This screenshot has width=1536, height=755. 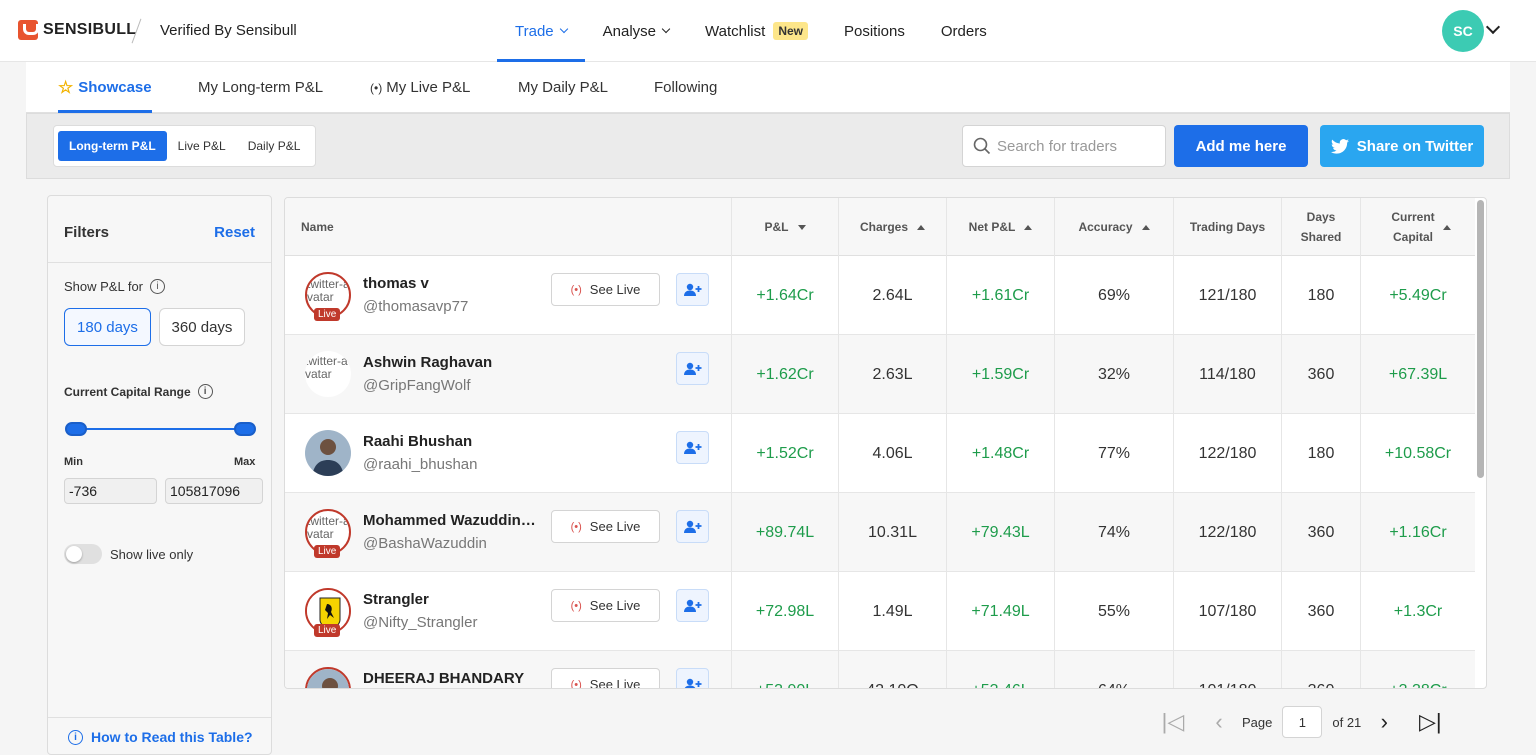 I want to click on col-days-shared: Days Shared, so click(x=1320, y=227).